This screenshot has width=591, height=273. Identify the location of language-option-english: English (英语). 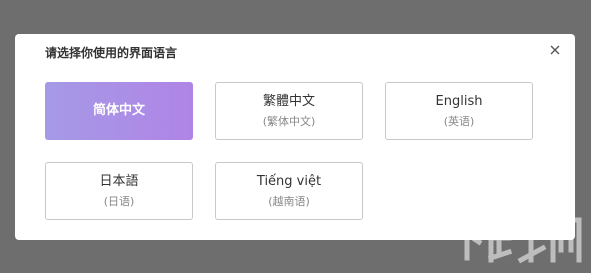
(459, 111).